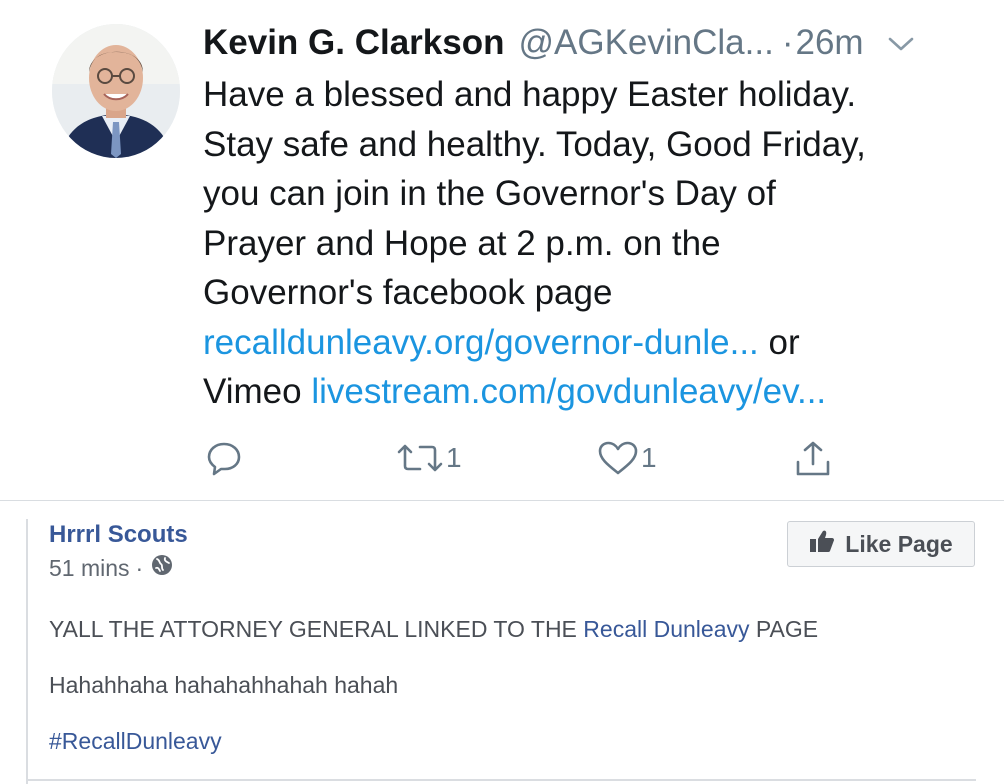  I want to click on tweet-line: Have a blessed and happy Easter holiday., so click(530, 94).